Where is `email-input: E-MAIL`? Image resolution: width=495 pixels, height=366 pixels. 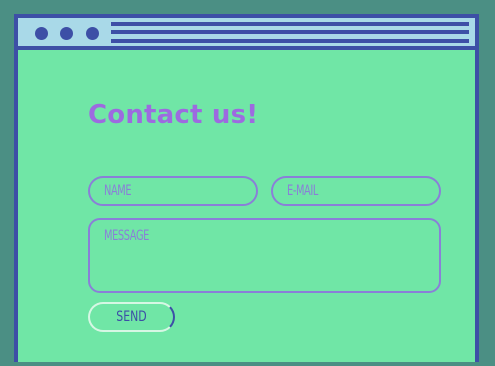 email-input: E-MAIL is located at coordinates (356, 191).